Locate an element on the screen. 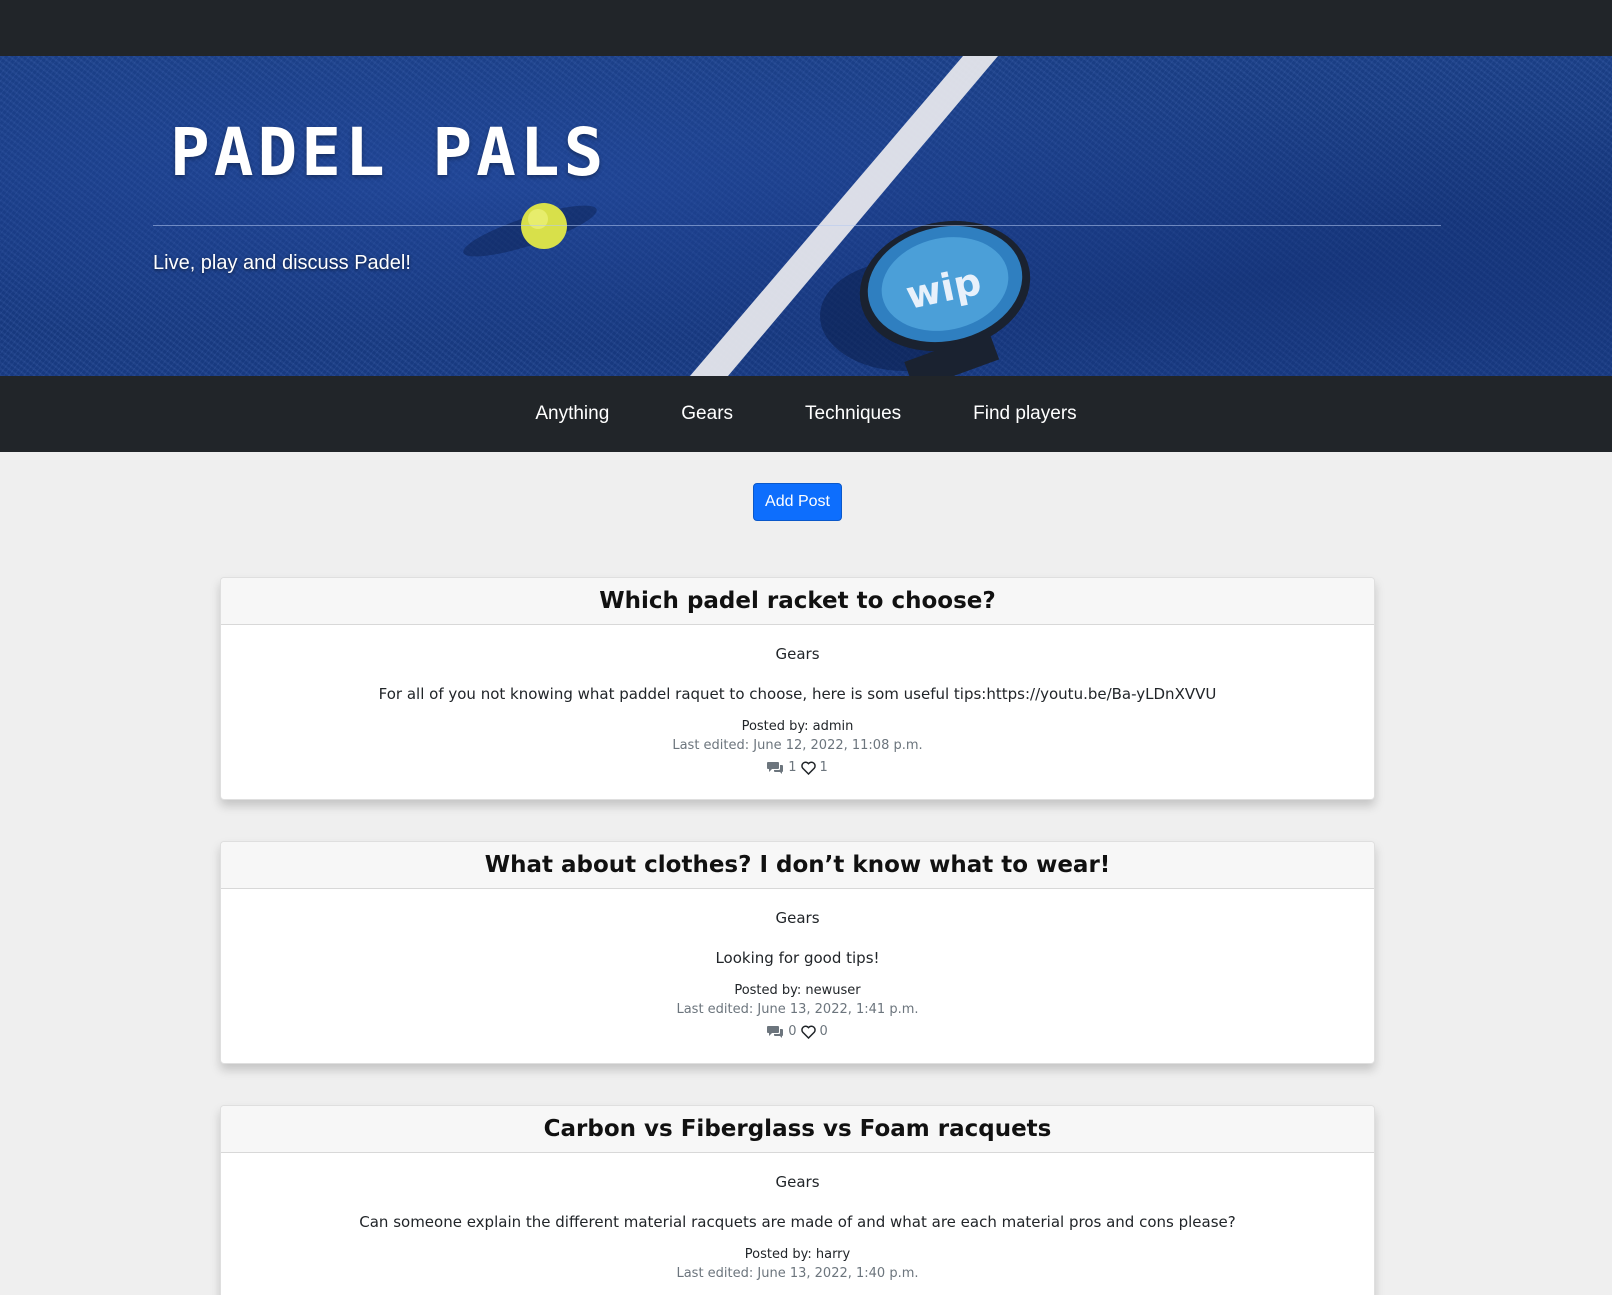 Image resolution: width=1612 pixels, height=1295 pixels. padel-court-image: wip is located at coordinates (747, 216).